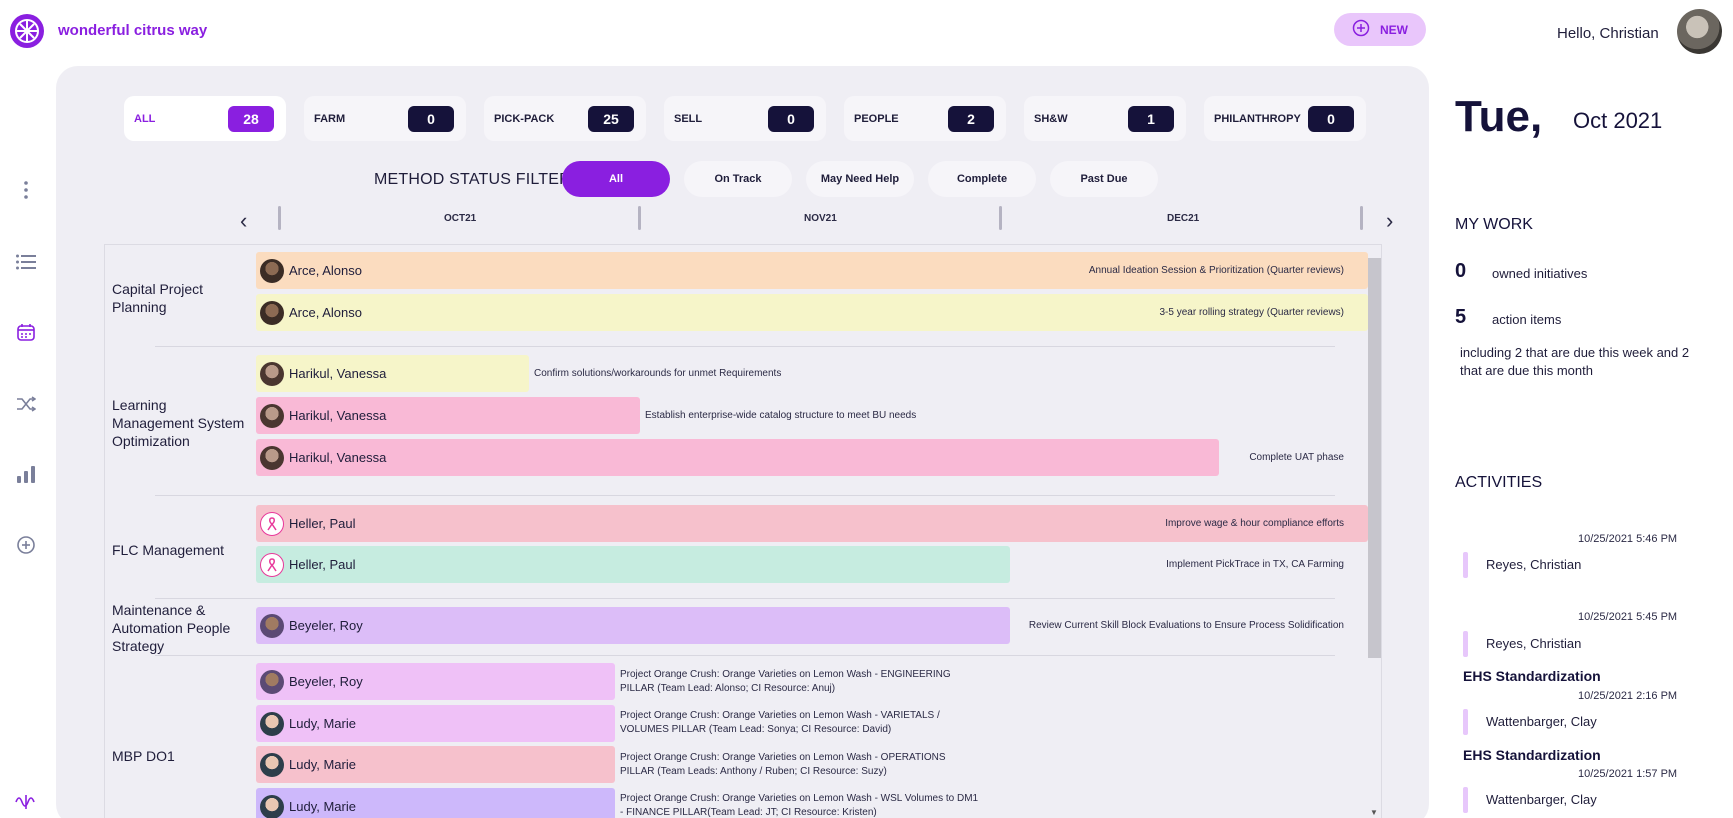  I want to click on date-month: Oct 2021, so click(1618, 120).